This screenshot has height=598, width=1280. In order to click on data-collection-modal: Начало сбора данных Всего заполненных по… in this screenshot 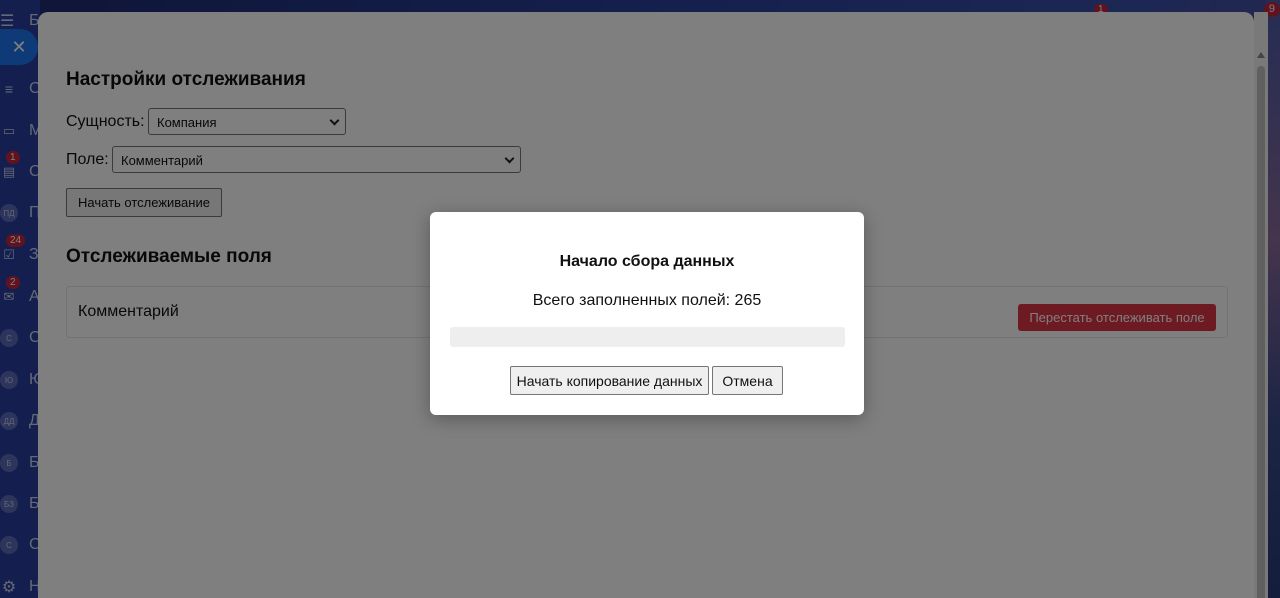, I will do `click(647, 313)`.